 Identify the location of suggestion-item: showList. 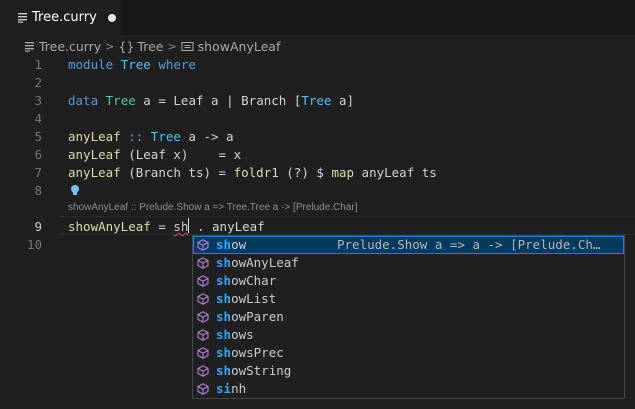
(408, 299).